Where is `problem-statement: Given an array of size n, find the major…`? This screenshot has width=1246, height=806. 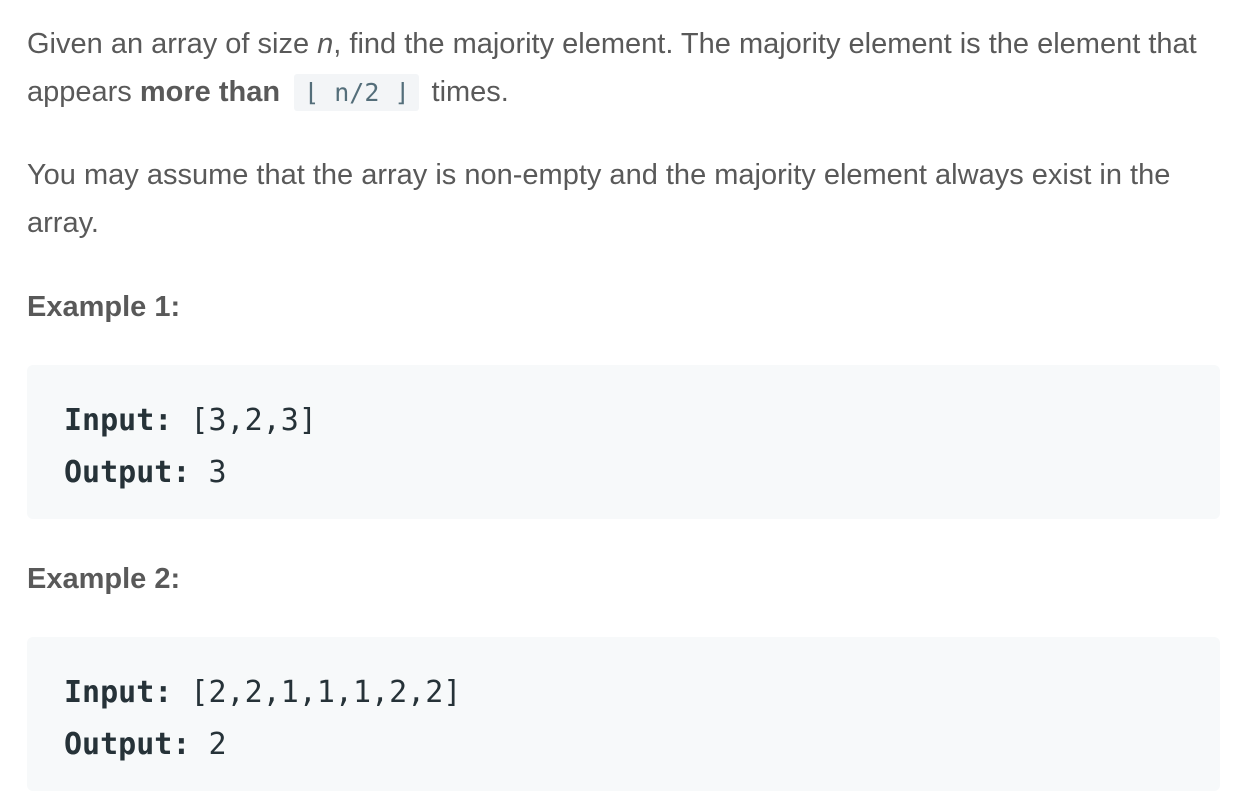
problem-statement: Given an array of size n, find the major… is located at coordinates (623, 68).